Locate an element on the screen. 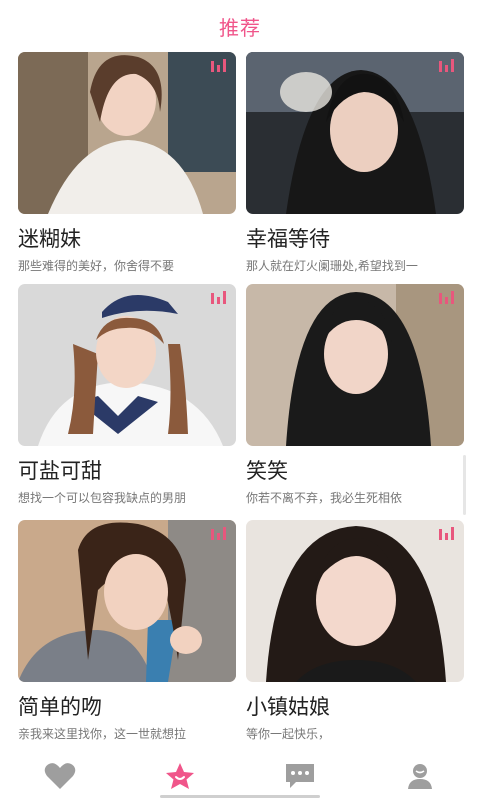  tab-profile is located at coordinates (420, 776).